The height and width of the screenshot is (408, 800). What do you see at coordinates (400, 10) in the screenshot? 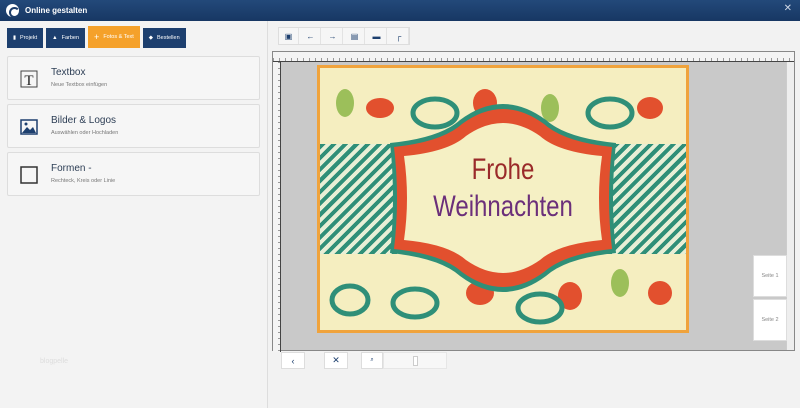
I see `title-bar: Online gestalten ✕` at bounding box center [400, 10].